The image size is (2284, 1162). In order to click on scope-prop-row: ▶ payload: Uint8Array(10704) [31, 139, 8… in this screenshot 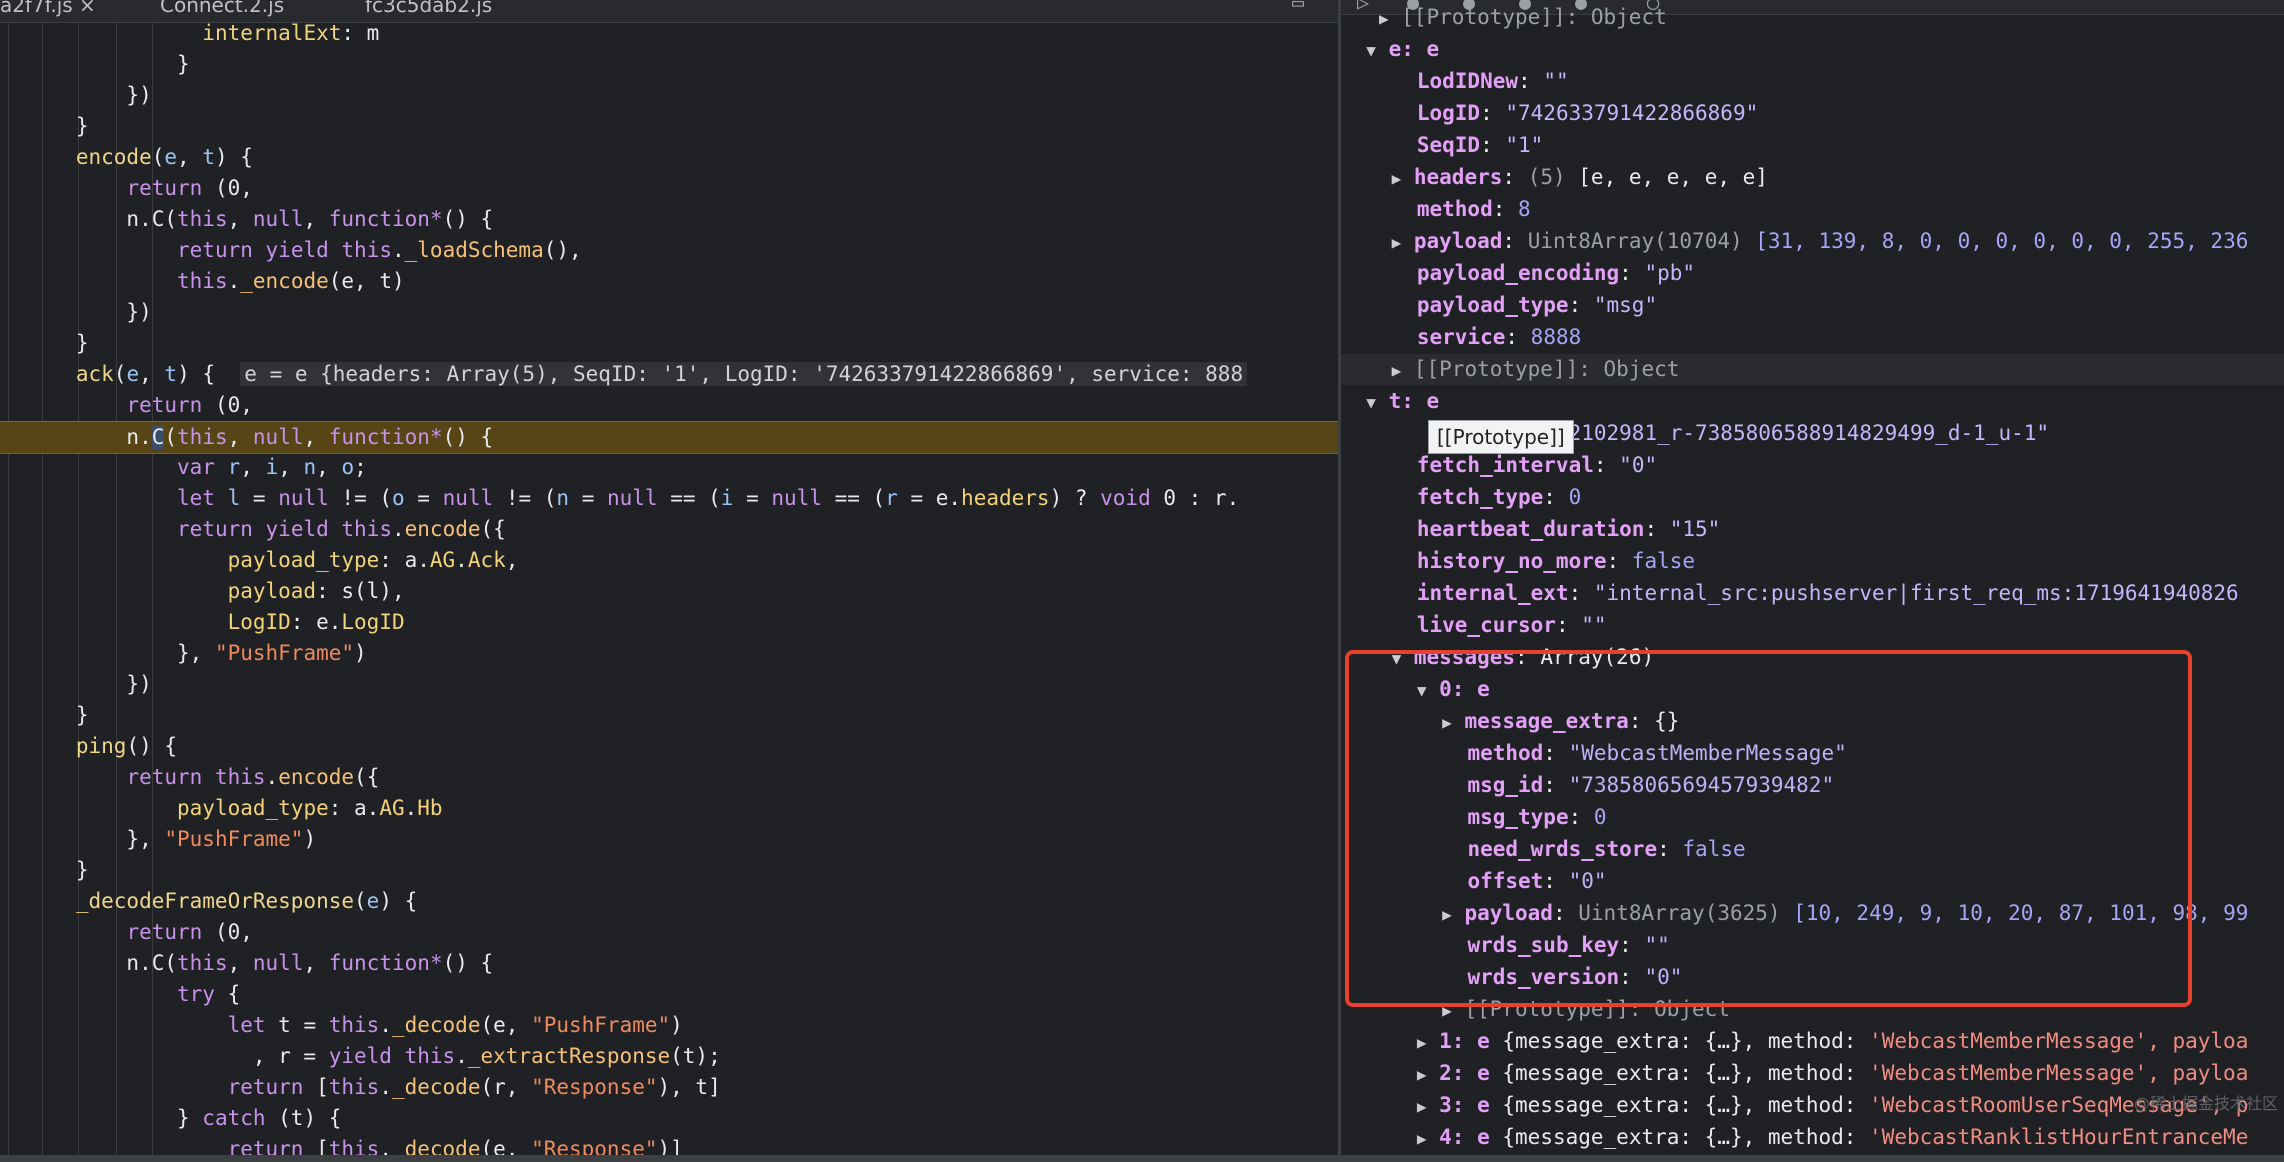, I will do `click(1812, 241)`.